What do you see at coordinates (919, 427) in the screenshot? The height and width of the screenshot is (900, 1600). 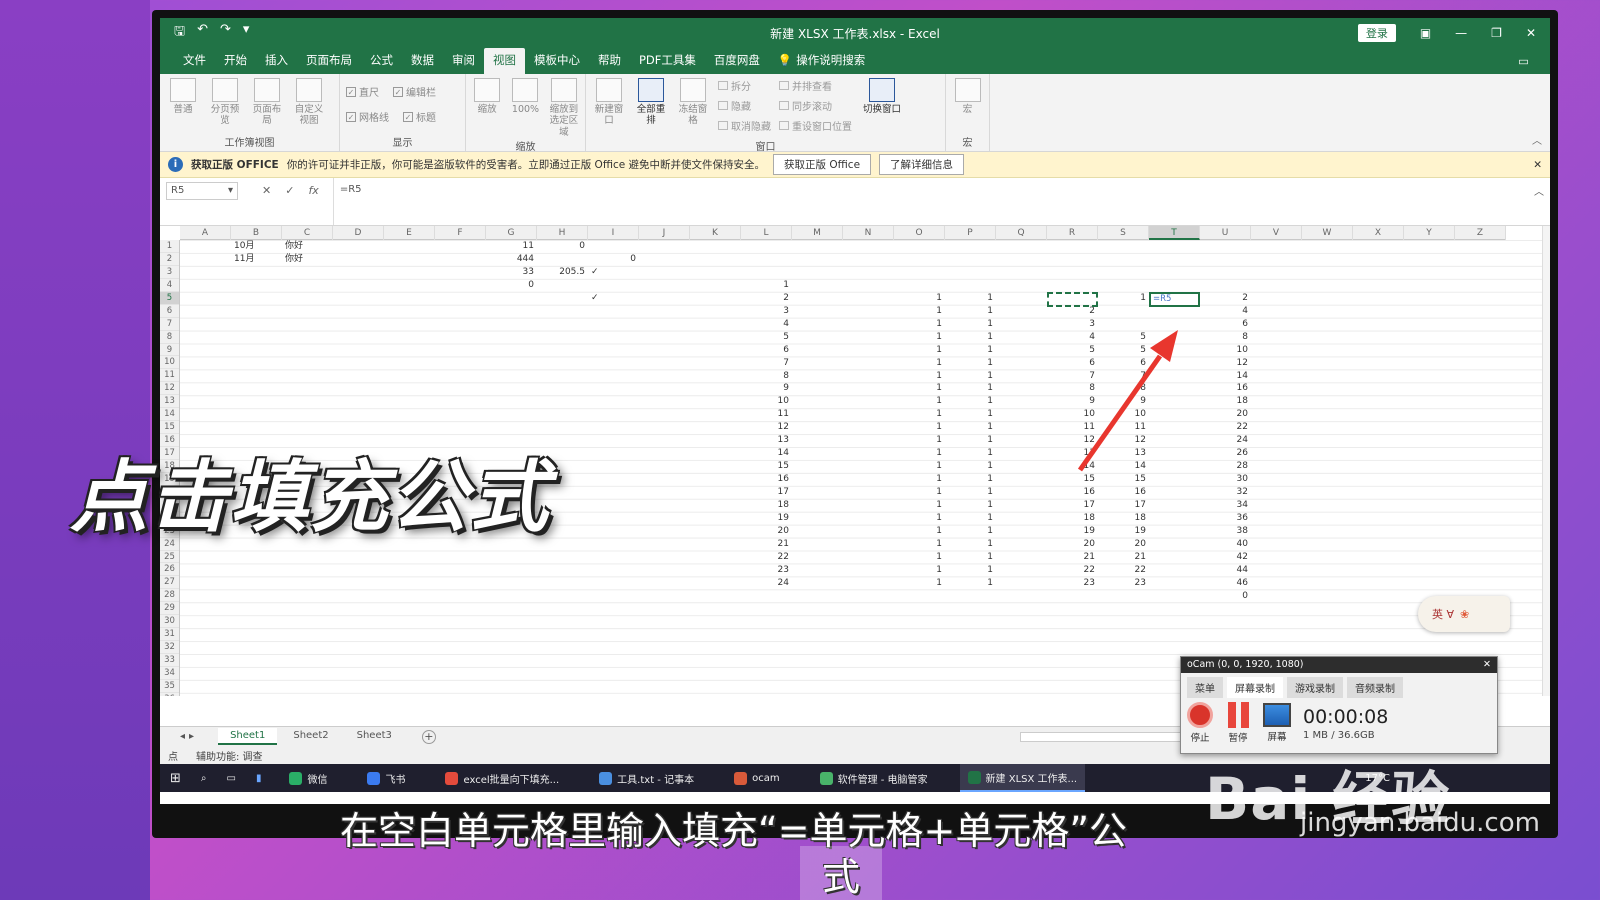 I see `cell-O15: 1` at bounding box center [919, 427].